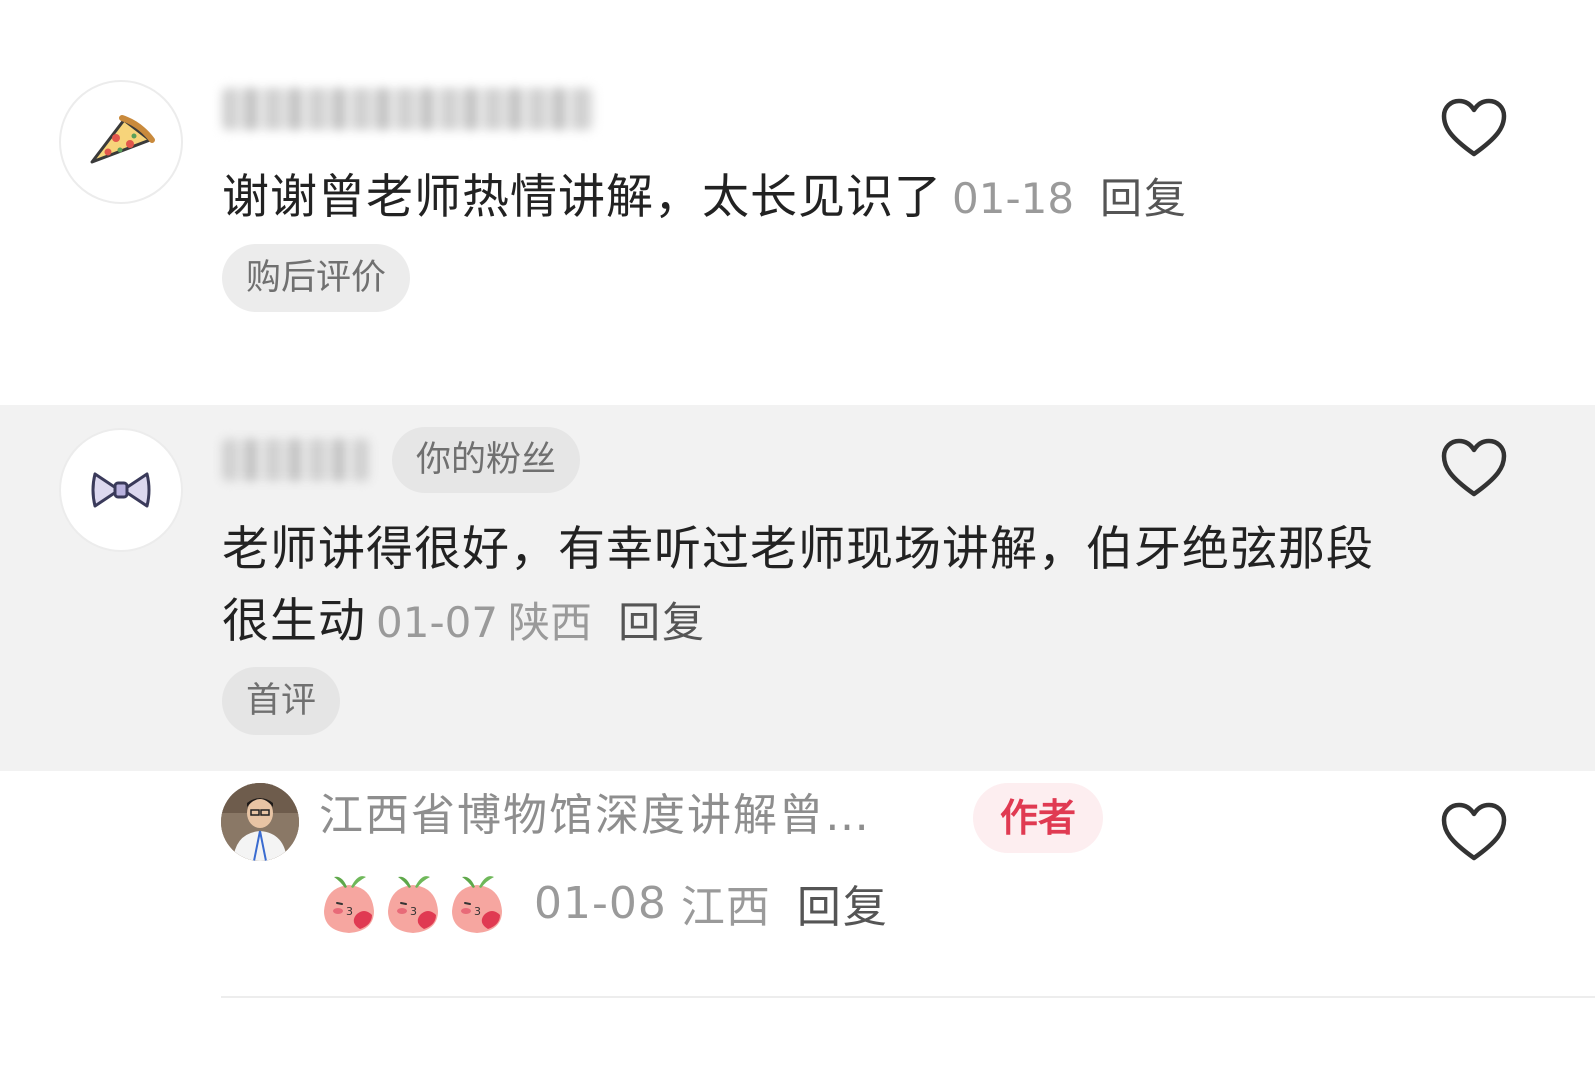 The height and width of the screenshot is (1080, 1595). I want to click on purchase-review-tag: 购后评价, so click(316, 278).